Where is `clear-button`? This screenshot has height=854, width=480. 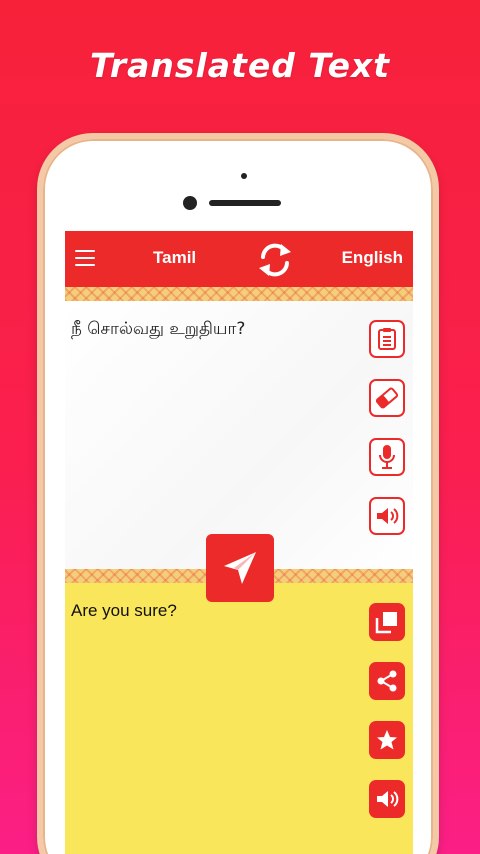 clear-button is located at coordinates (387, 398).